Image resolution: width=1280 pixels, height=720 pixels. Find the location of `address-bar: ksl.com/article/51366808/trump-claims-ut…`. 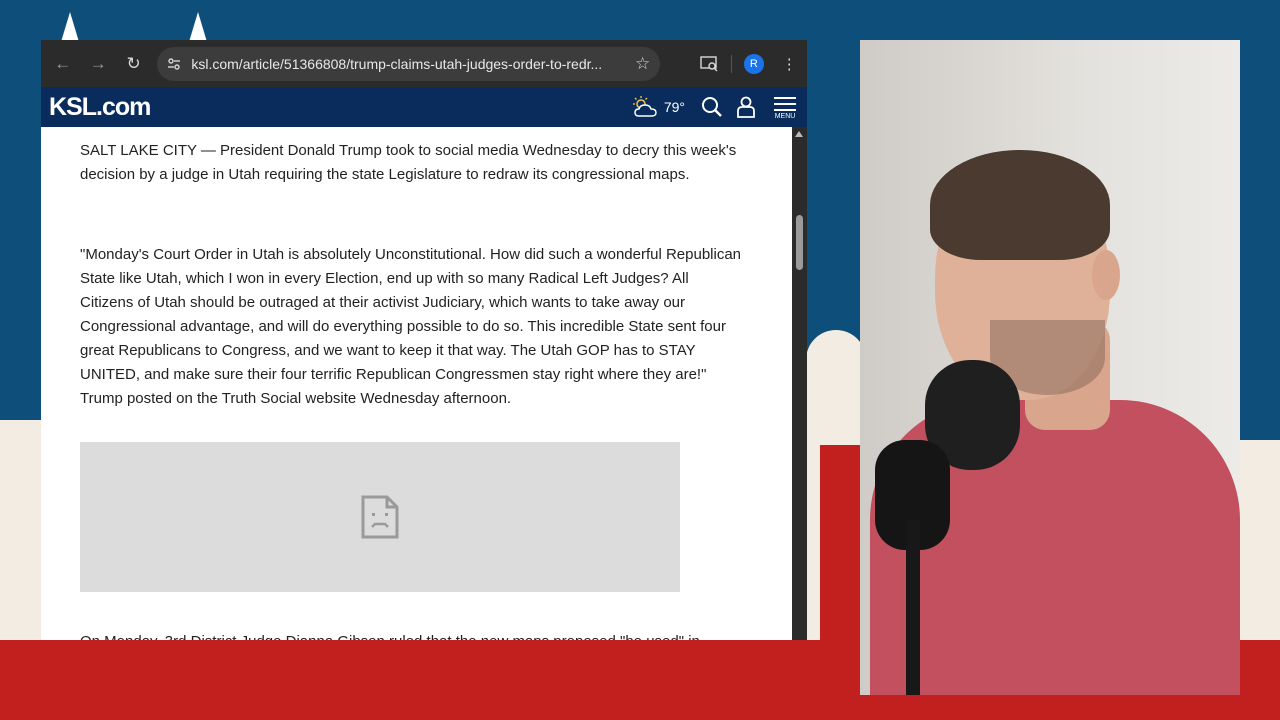

address-bar: ksl.com/article/51366808/trump-claims-ut… is located at coordinates (408, 63).